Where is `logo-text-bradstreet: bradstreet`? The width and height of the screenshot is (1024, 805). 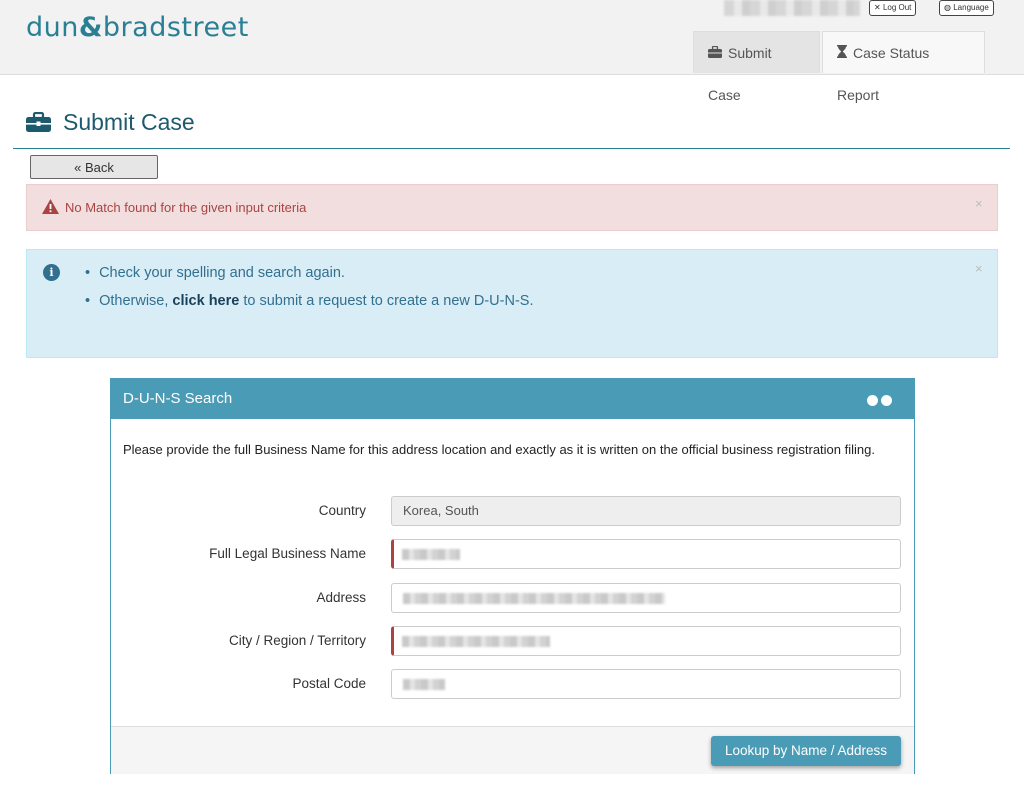 logo-text-bradstreet: bradstreet is located at coordinates (175, 27).